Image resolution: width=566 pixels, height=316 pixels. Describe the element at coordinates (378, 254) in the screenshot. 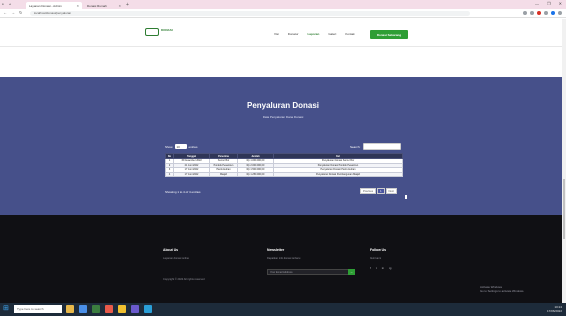

I see `footer-follow: Follow Us Ikuti kami` at that location.